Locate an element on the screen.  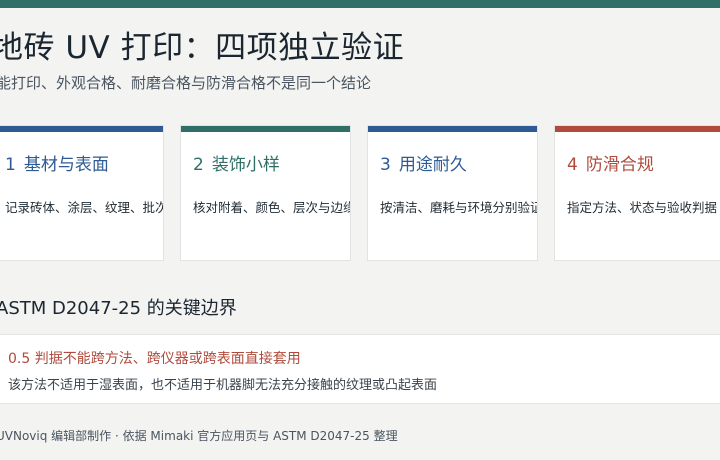
card-number: 1 is located at coordinates (10, 165).